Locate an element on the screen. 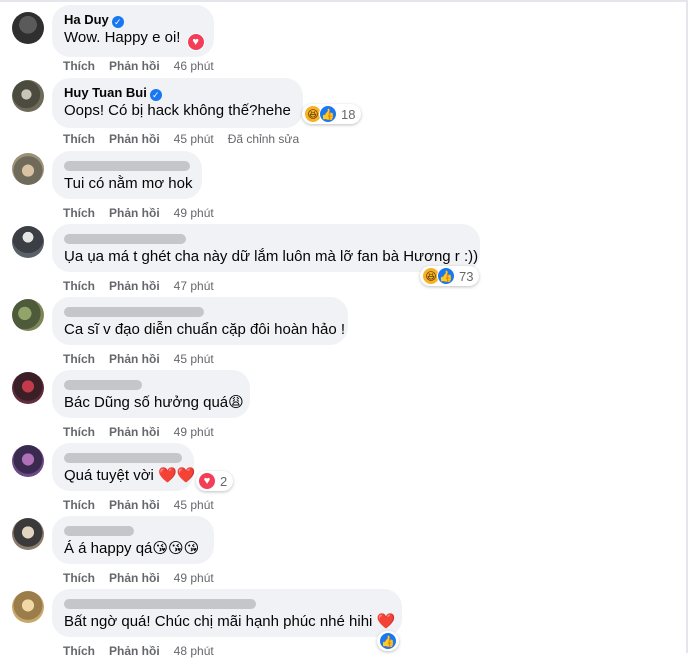 The width and height of the screenshot is (688, 658). reaction-count: 18 is located at coordinates (348, 114).